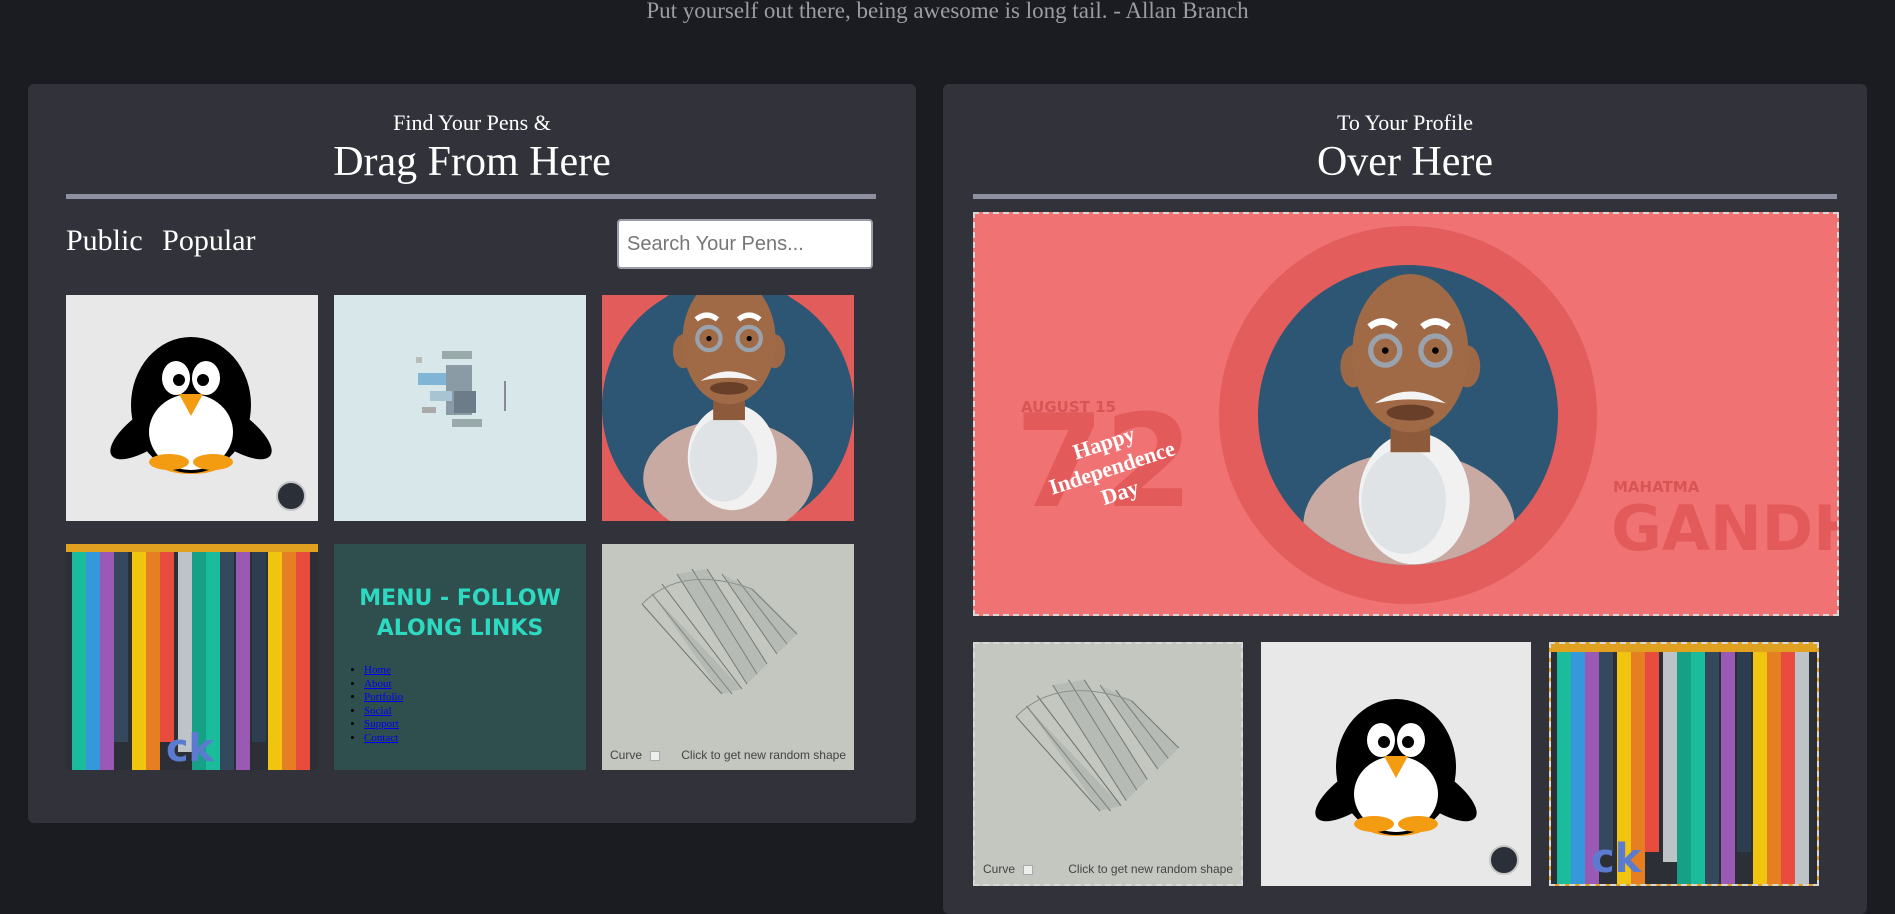  What do you see at coordinates (192, 657) in the screenshot?
I see `pen-thumb-stripes: ck` at bounding box center [192, 657].